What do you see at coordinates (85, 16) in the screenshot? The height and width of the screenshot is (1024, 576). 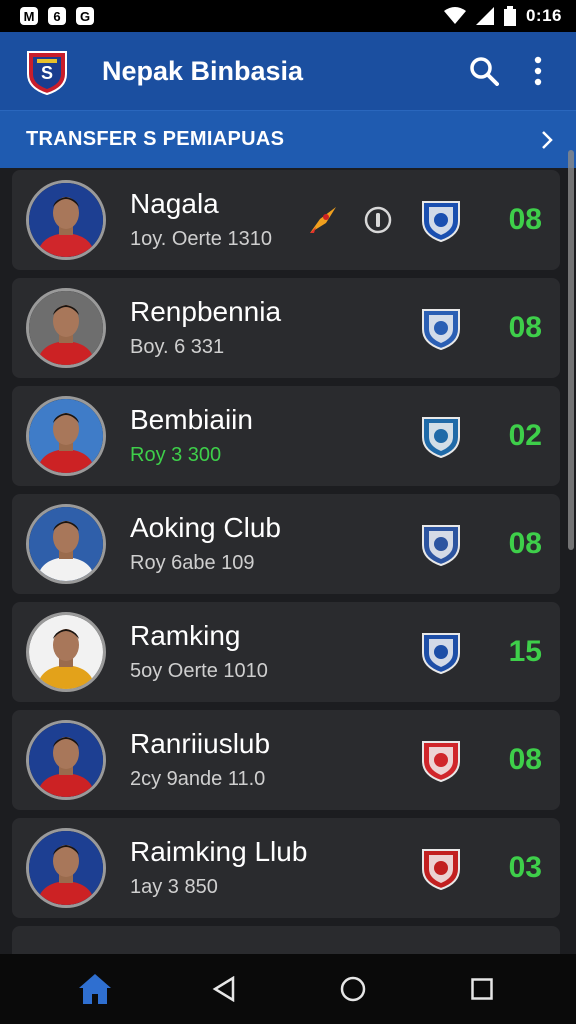 I see `notification-icon-g: G` at bounding box center [85, 16].